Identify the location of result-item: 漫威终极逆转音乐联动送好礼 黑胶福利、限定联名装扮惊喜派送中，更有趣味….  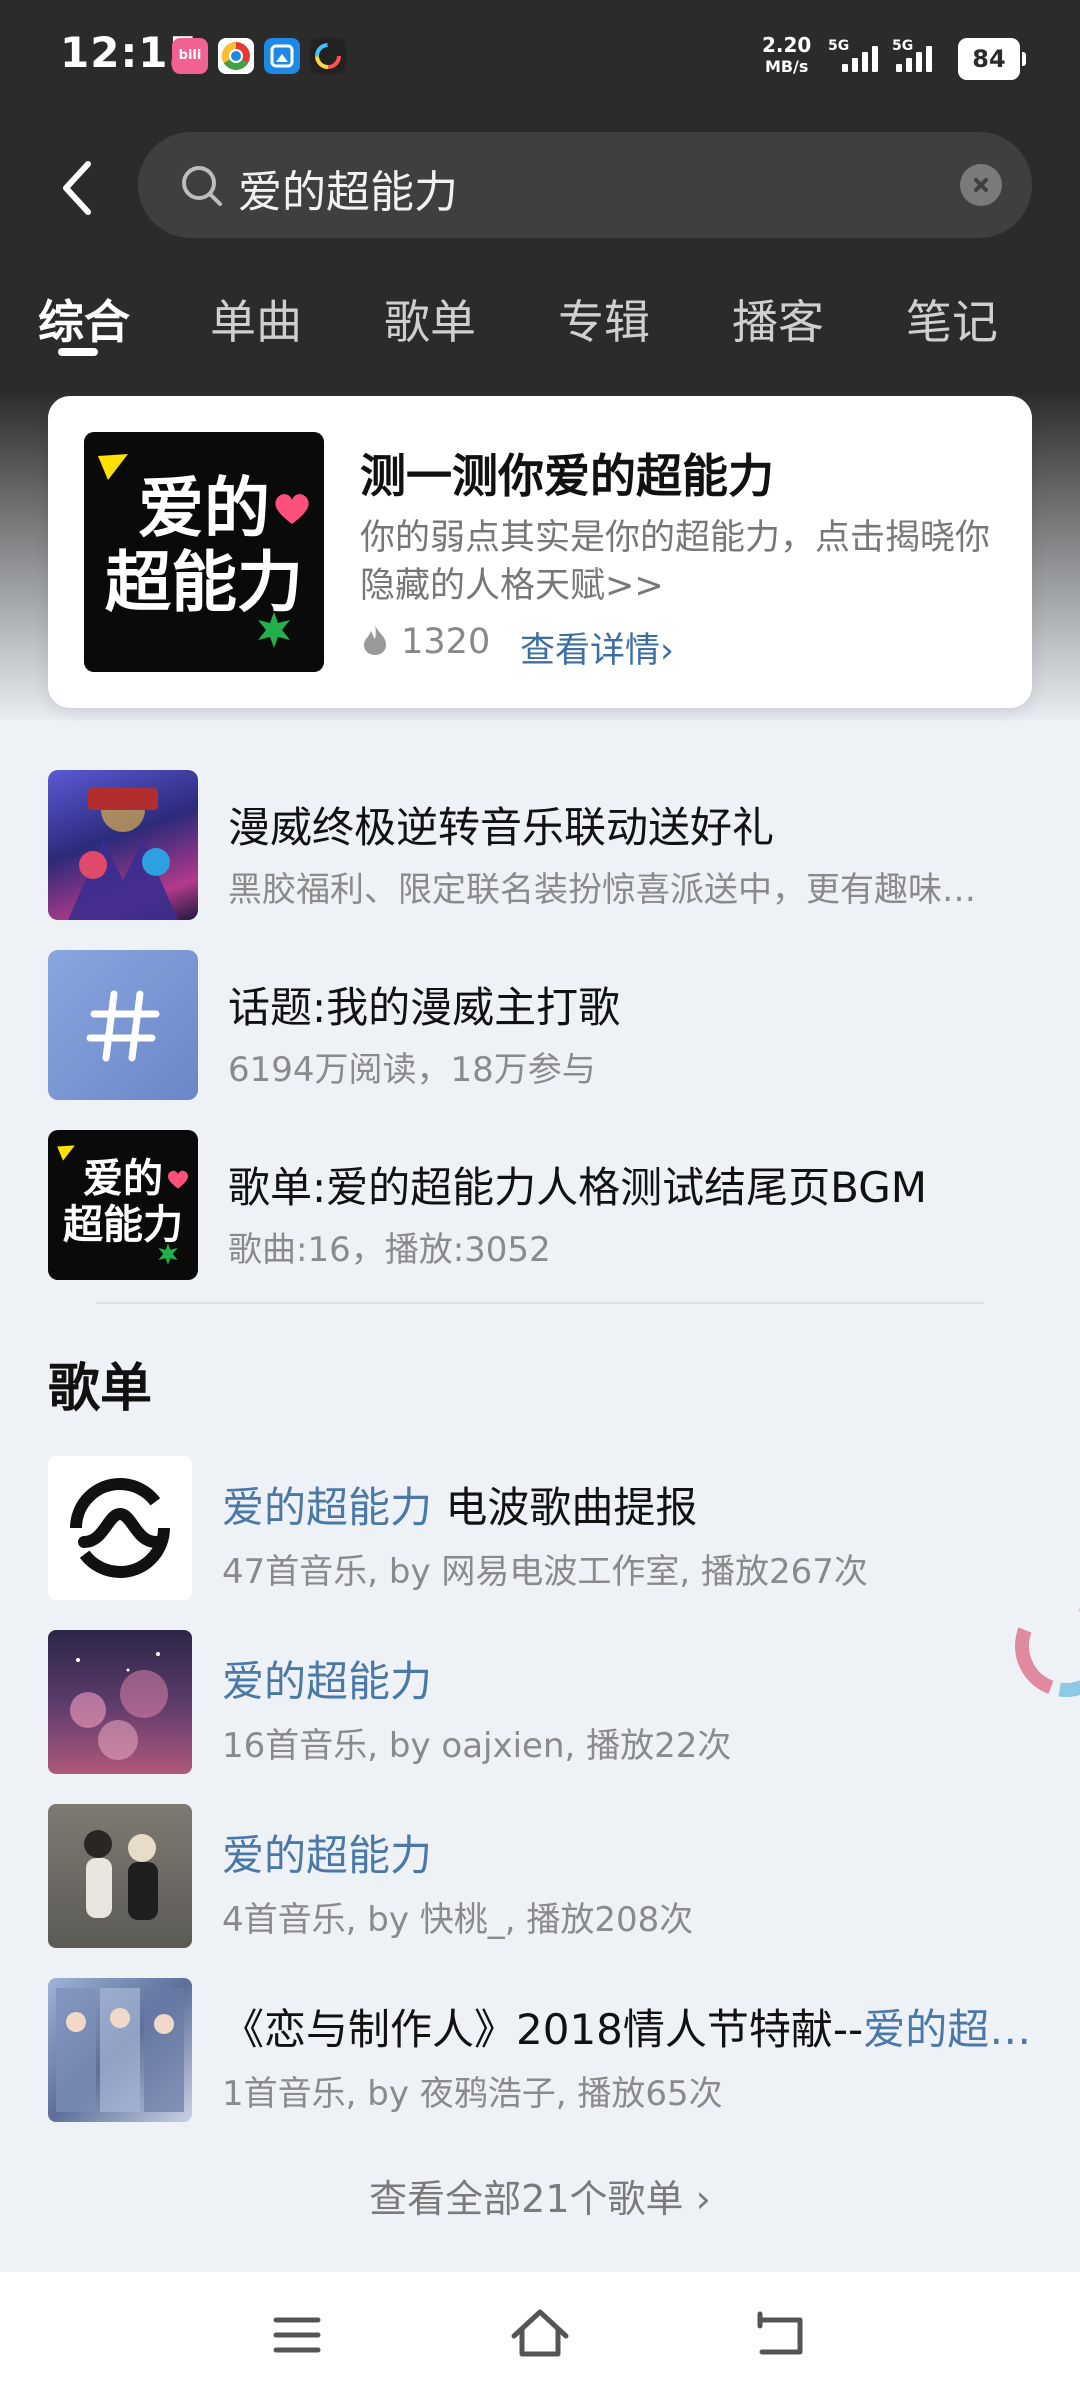
(540, 845).